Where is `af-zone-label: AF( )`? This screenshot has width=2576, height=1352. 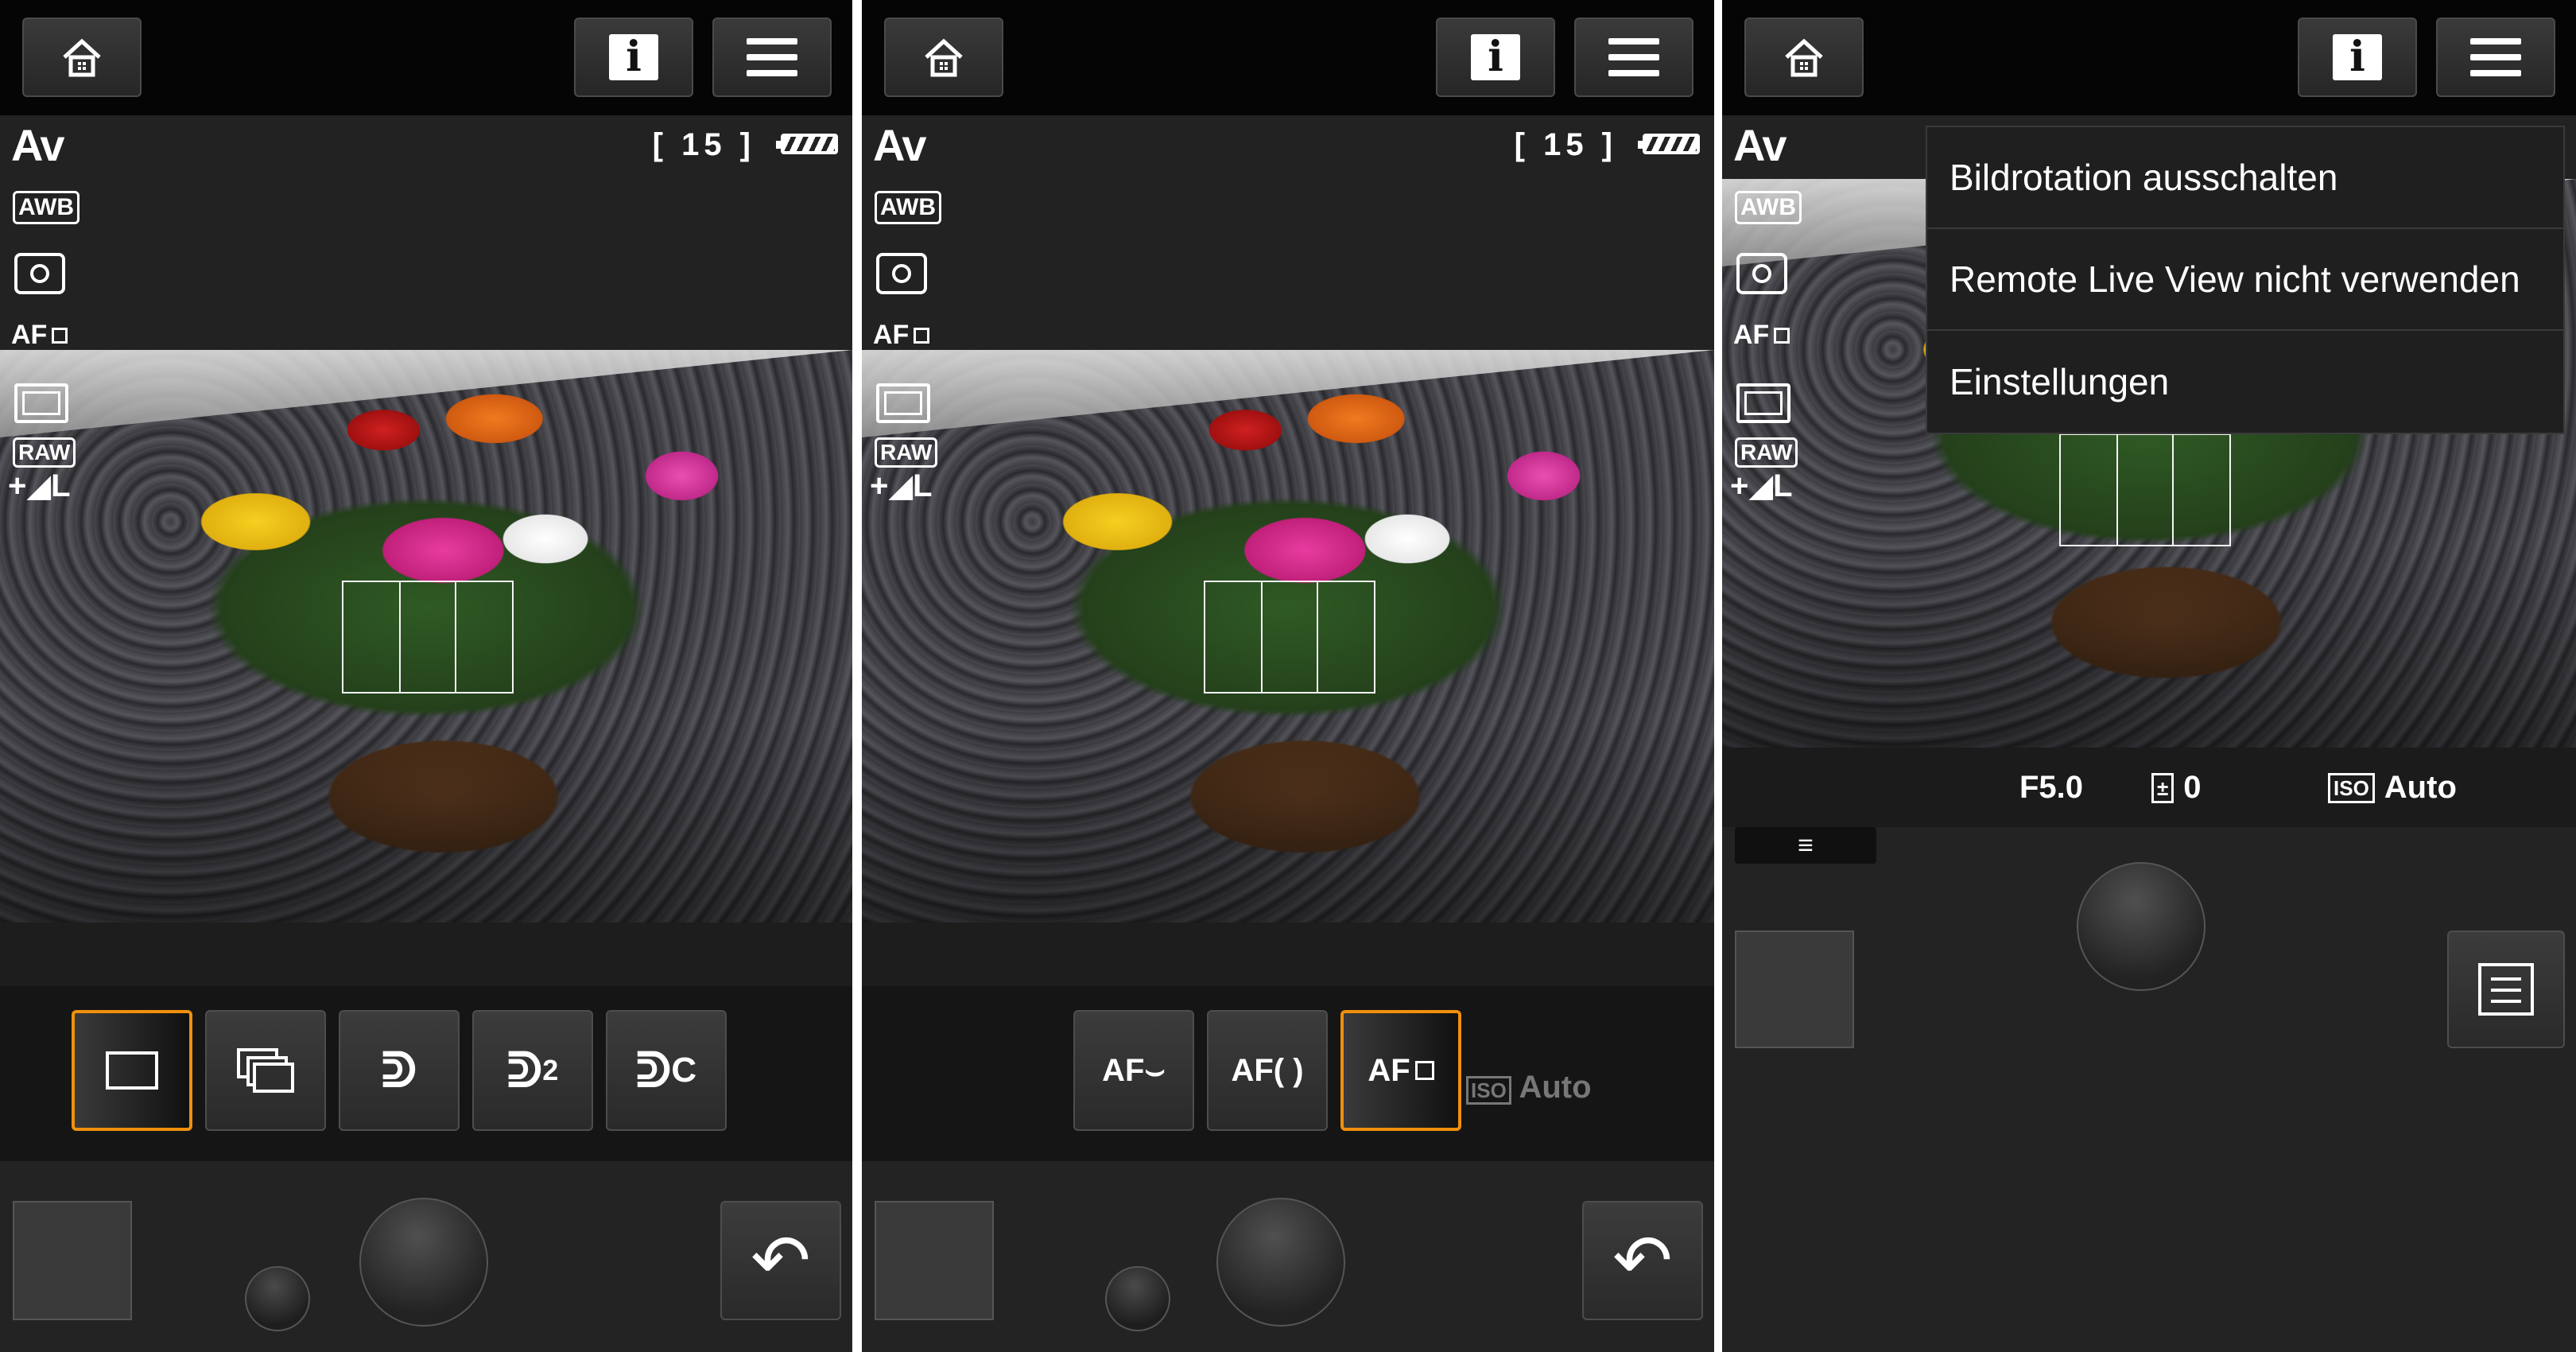
af-zone-label: AF( ) is located at coordinates (1267, 1070).